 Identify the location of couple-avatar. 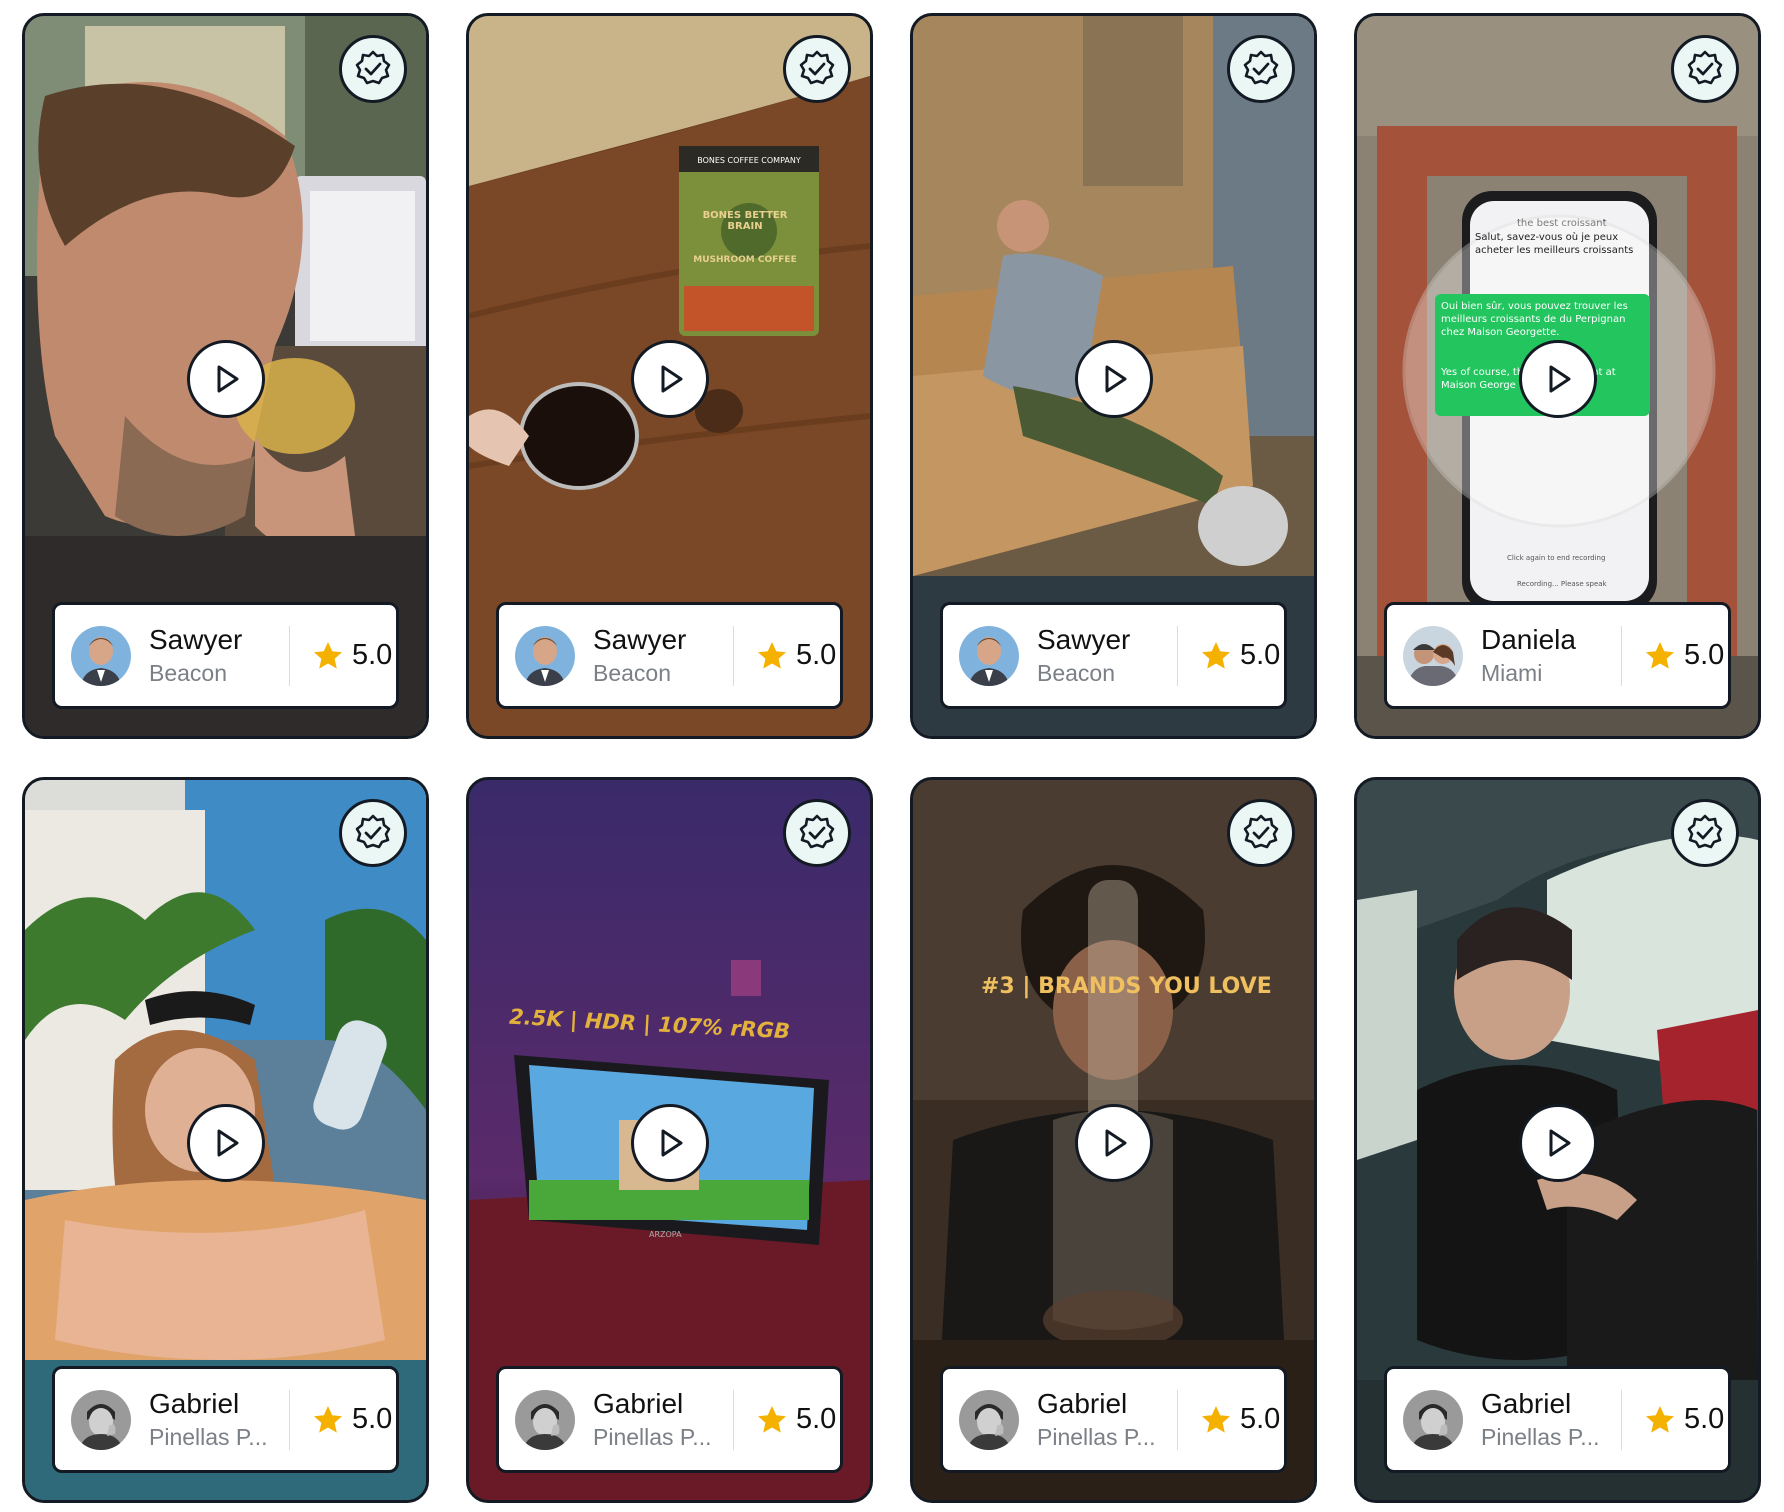
(1433, 655).